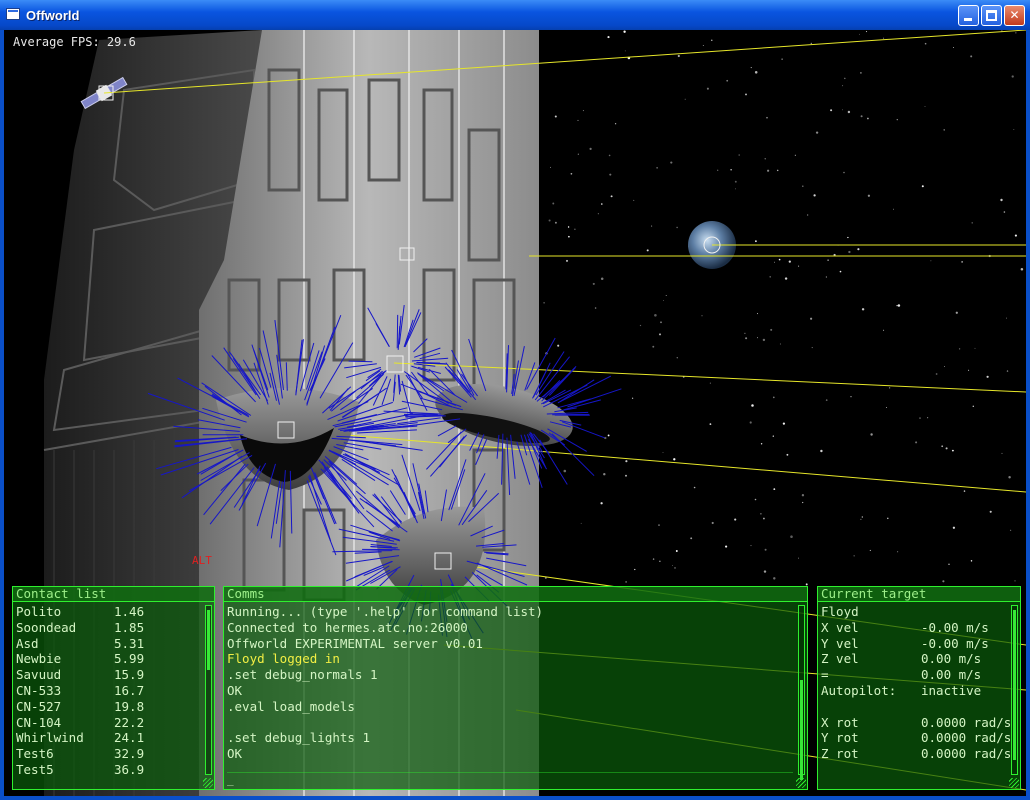 The width and height of the screenshot is (1030, 800). I want to click on title-bar: Offworld ✕, so click(515, 15).